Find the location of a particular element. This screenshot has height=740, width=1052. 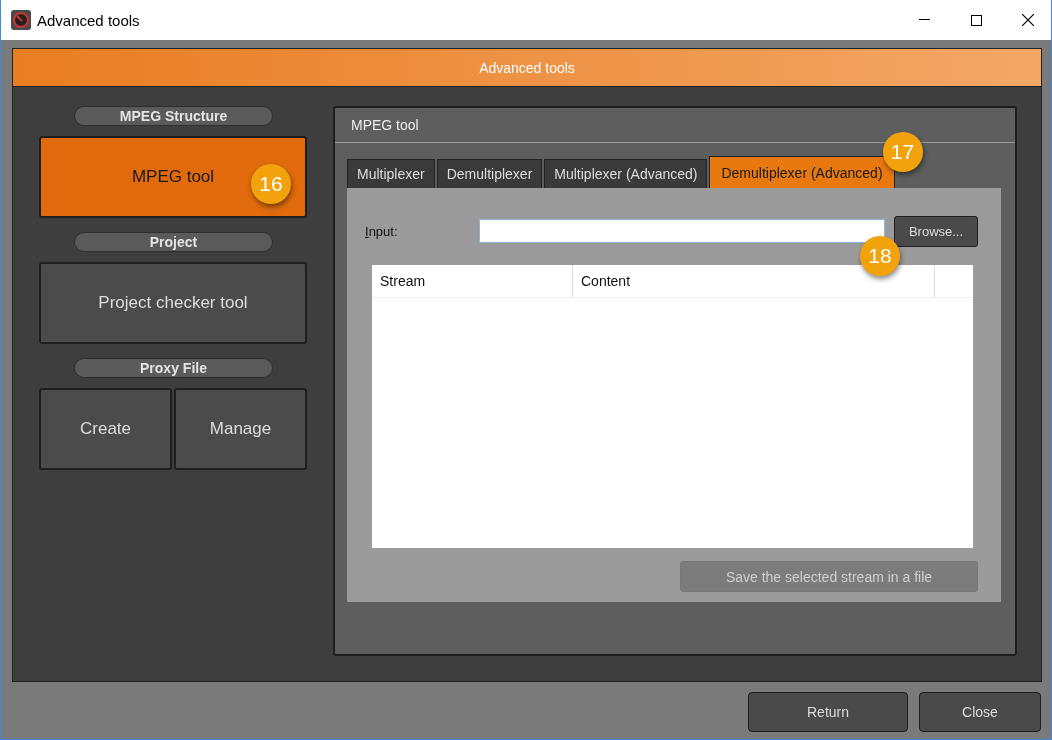

header-title: Advanced tools is located at coordinates (527, 67).